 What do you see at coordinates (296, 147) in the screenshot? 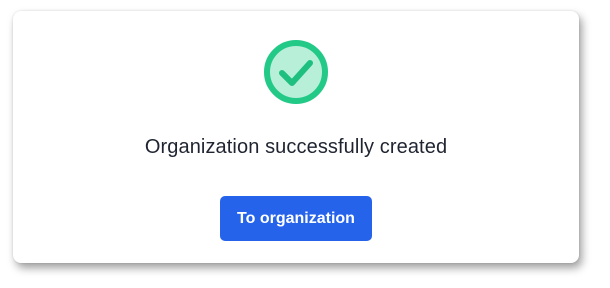
I see `success-message: Organization successfully created` at bounding box center [296, 147].